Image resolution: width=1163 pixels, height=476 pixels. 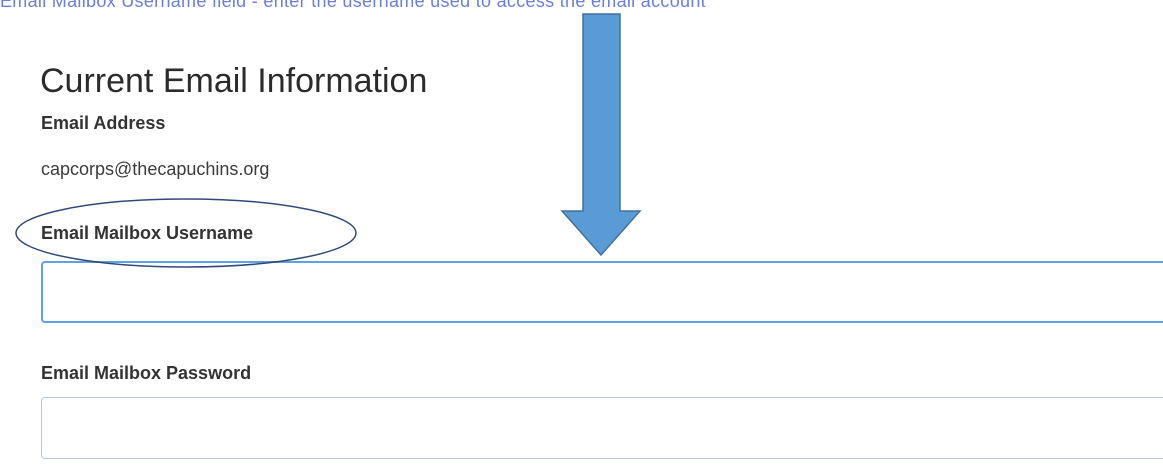 I want to click on section-title: Current Email Information, so click(x=234, y=81).